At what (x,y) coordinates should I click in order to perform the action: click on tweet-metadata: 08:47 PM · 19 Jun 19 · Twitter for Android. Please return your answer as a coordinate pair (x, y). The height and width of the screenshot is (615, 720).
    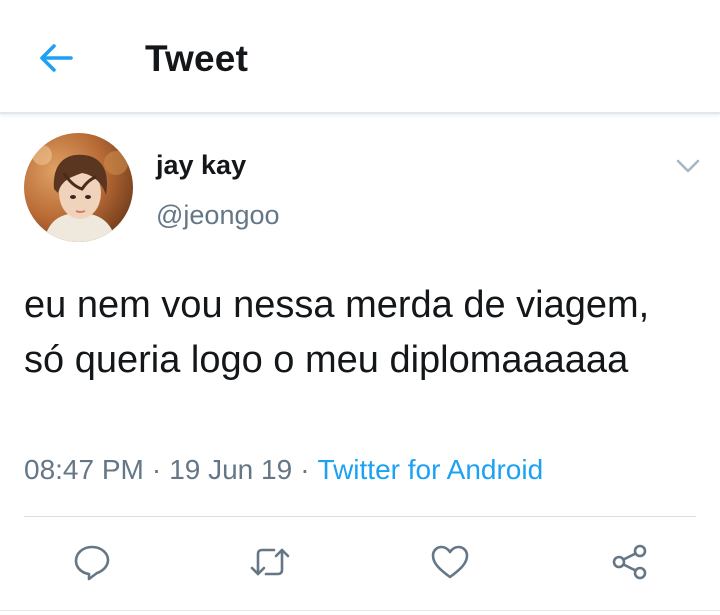
    Looking at the image, I should click on (283, 470).